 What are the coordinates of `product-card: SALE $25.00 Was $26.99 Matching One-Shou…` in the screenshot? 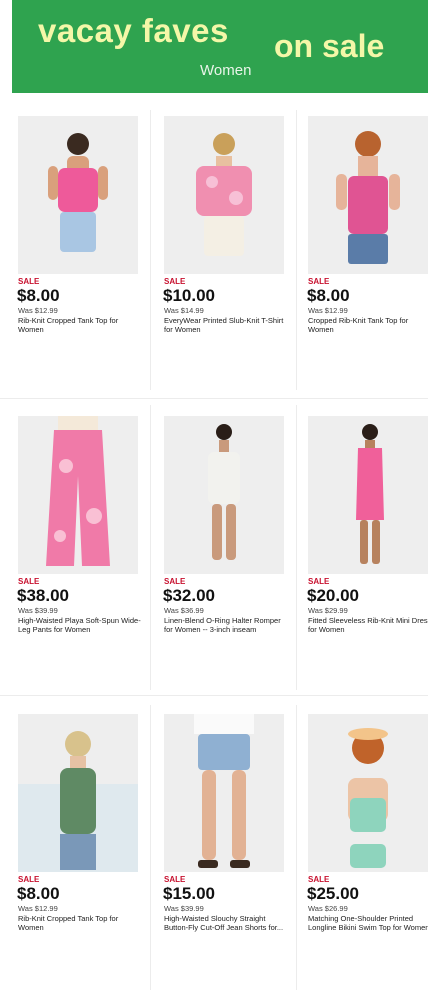 It's located at (365, 838).